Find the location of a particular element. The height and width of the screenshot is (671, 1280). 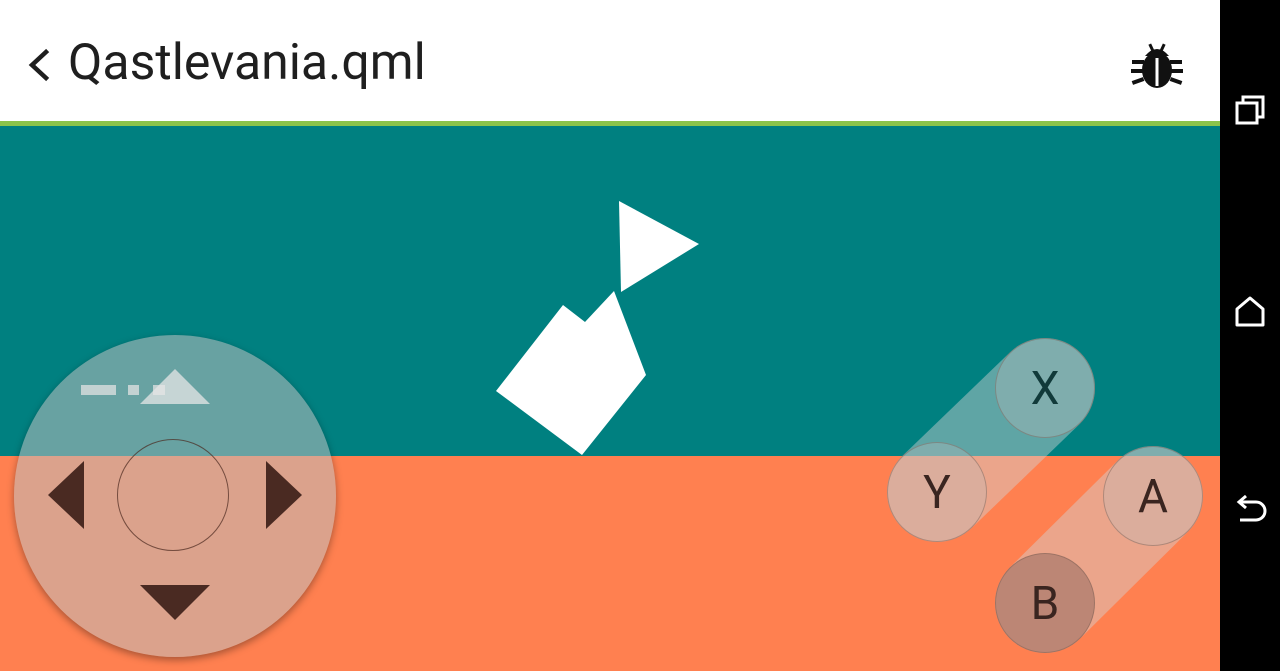

dpad-right-icon is located at coordinates (284, 495).